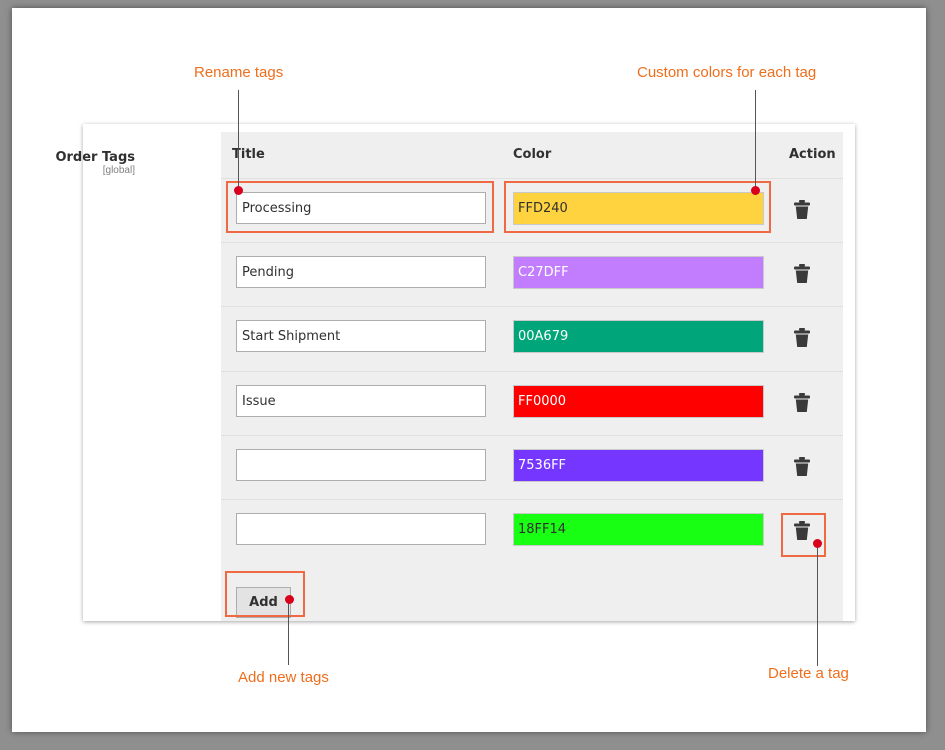 The height and width of the screenshot is (750, 945). What do you see at coordinates (288, 632) in the screenshot?
I see `add-connector-line` at bounding box center [288, 632].